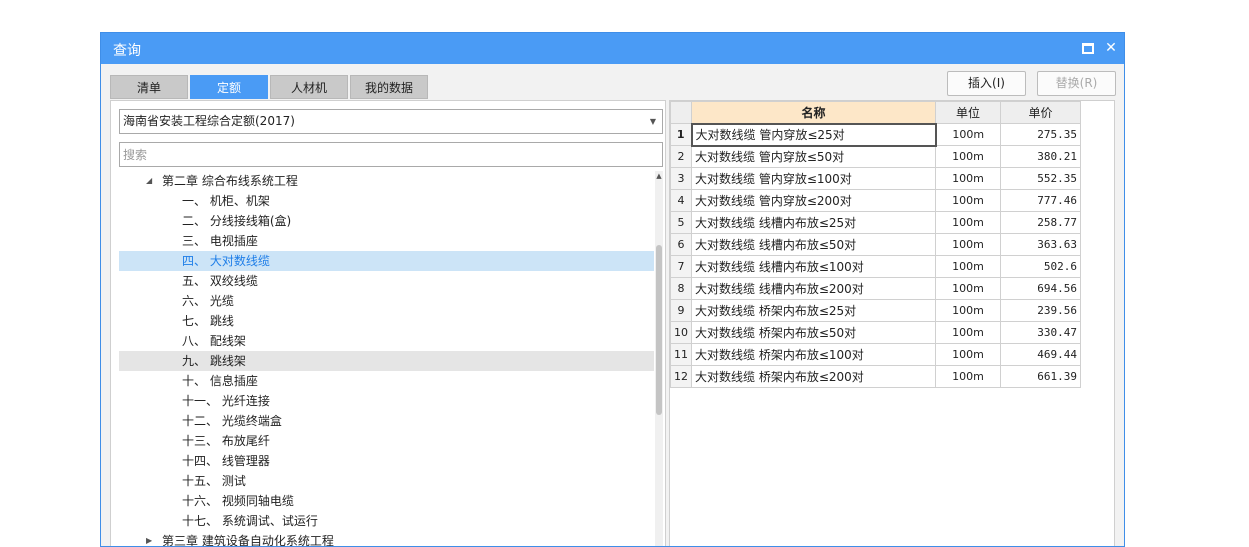 The image size is (1249, 547). What do you see at coordinates (386, 381) in the screenshot?
I see `tree-node: 十、 信息插座` at bounding box center [386, 381].